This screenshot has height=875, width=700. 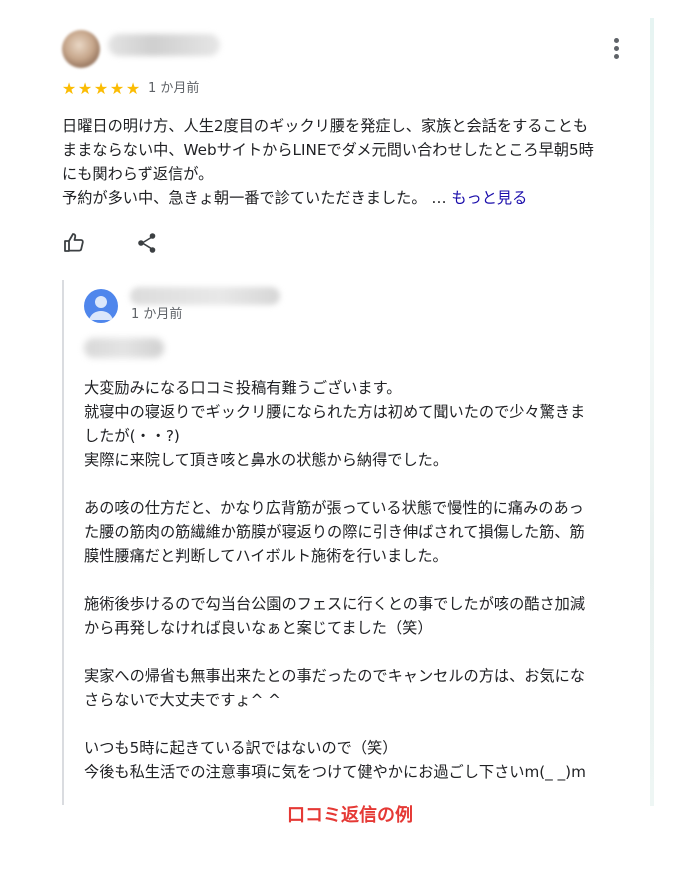 I want to click on review-line: にも関わらず返信が。, so click(x=138, y=174).